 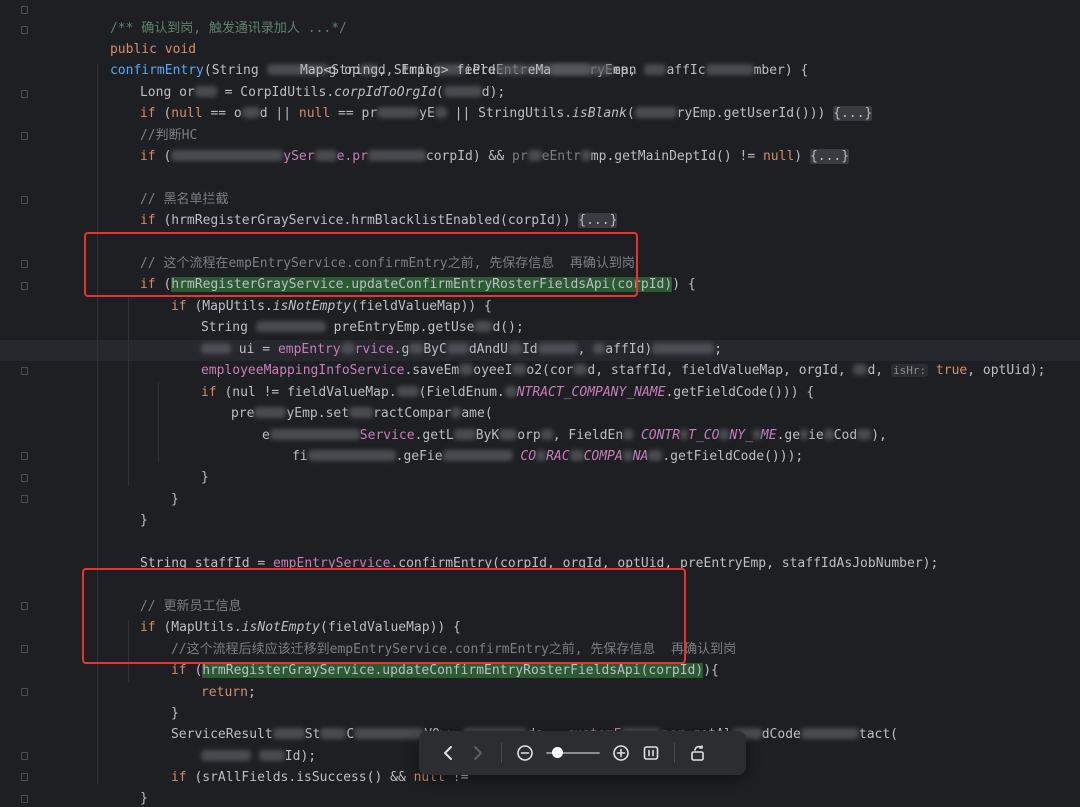 I want to click on next-button, so click(x=478, y=753).